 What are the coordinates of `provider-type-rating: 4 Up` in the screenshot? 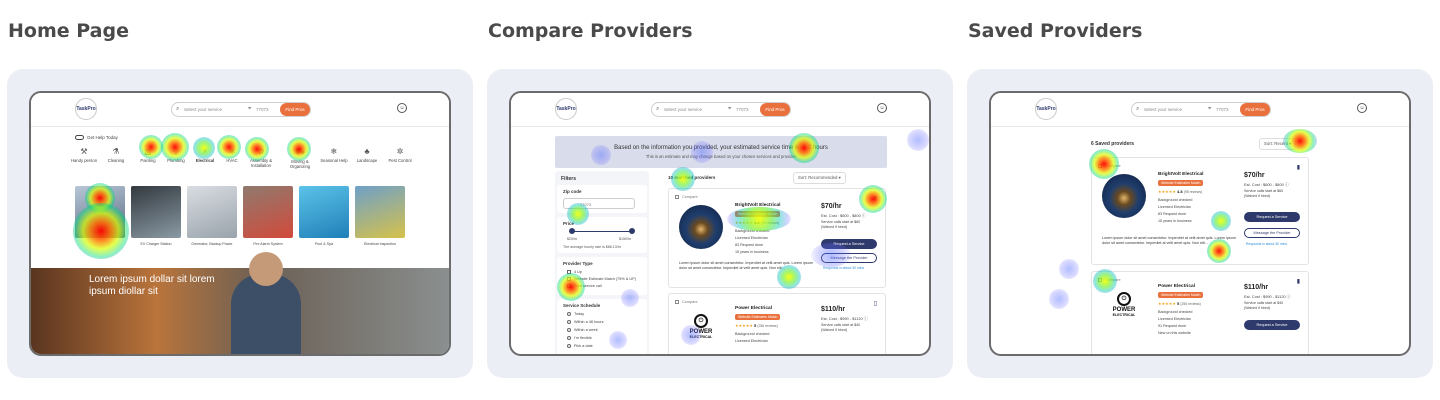 It's located at (574, 272).